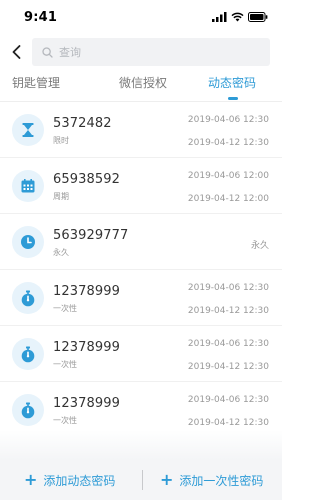  I want to click on bottom-divider, so click(142, 480).